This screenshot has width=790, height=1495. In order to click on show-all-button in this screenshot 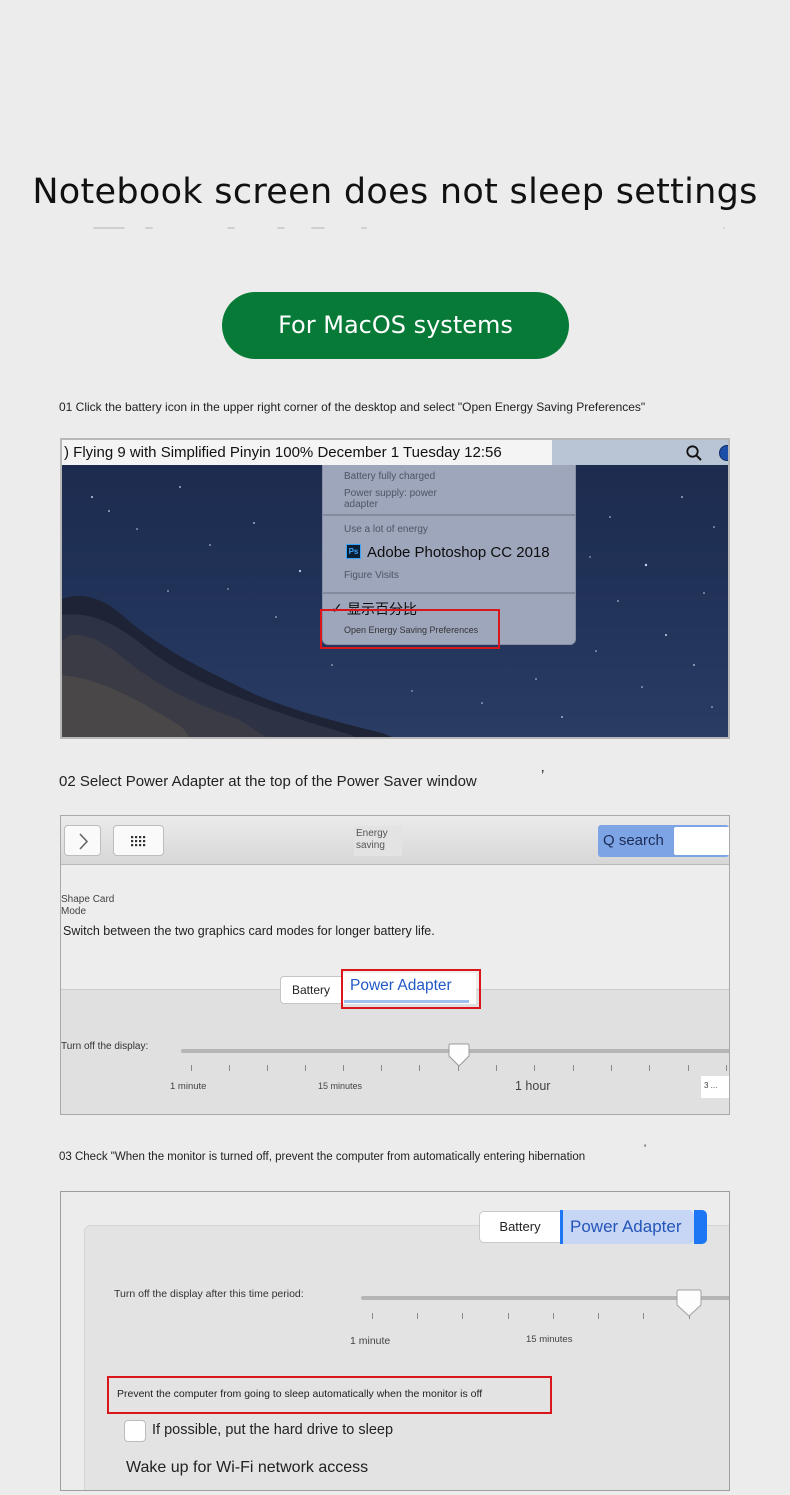, I will do `click(138, 840)`.